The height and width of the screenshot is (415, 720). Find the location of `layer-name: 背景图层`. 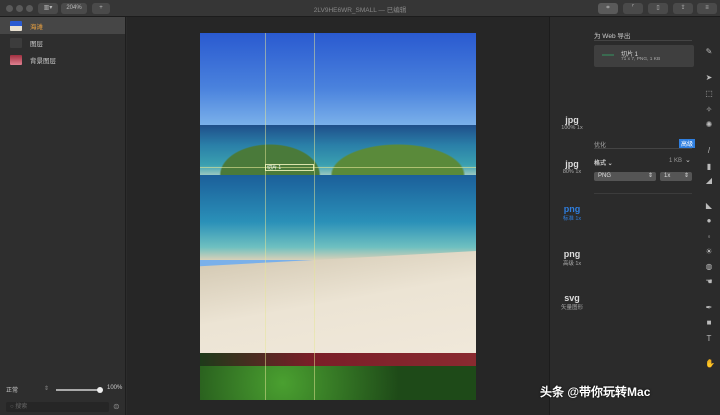

layer-name: 背景图层 is located at coordinates (43, 61).